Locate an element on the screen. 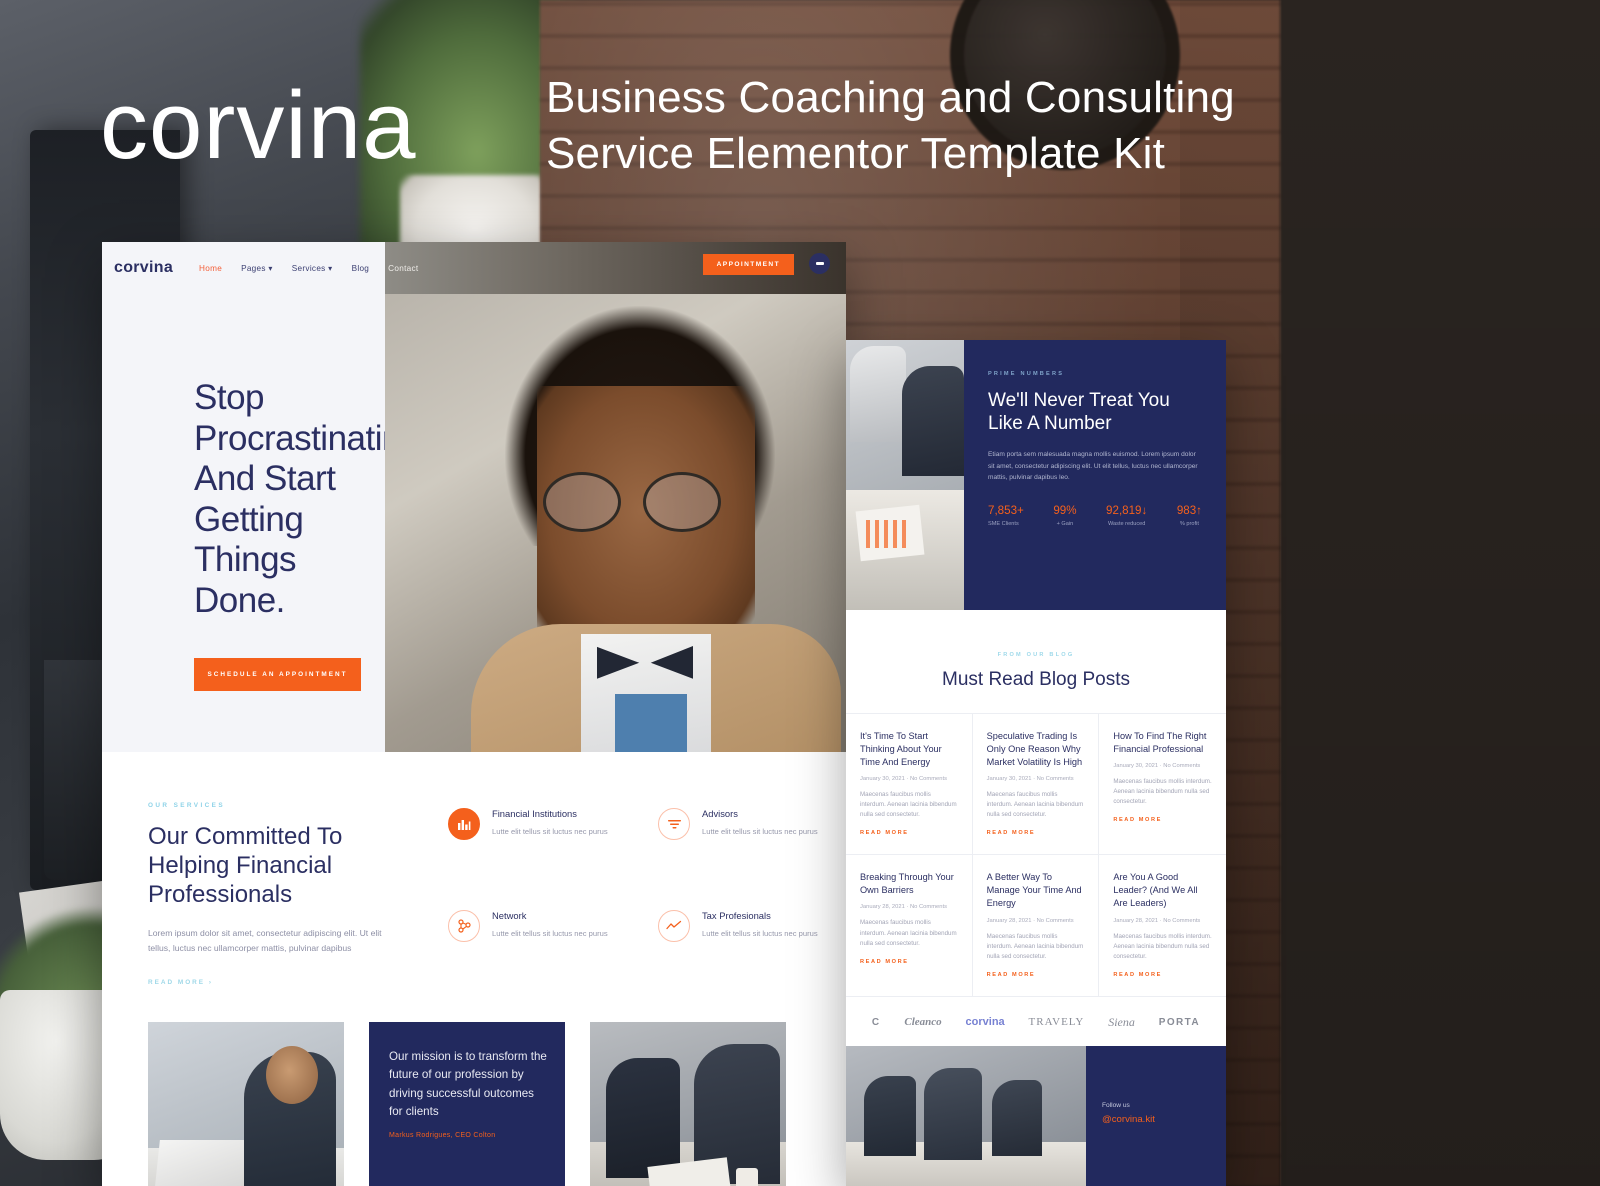 This screenshot has width=1600, height=1186. blog-eyebrow: FROM OUR BLOG is located at coordinates (1036, 655).